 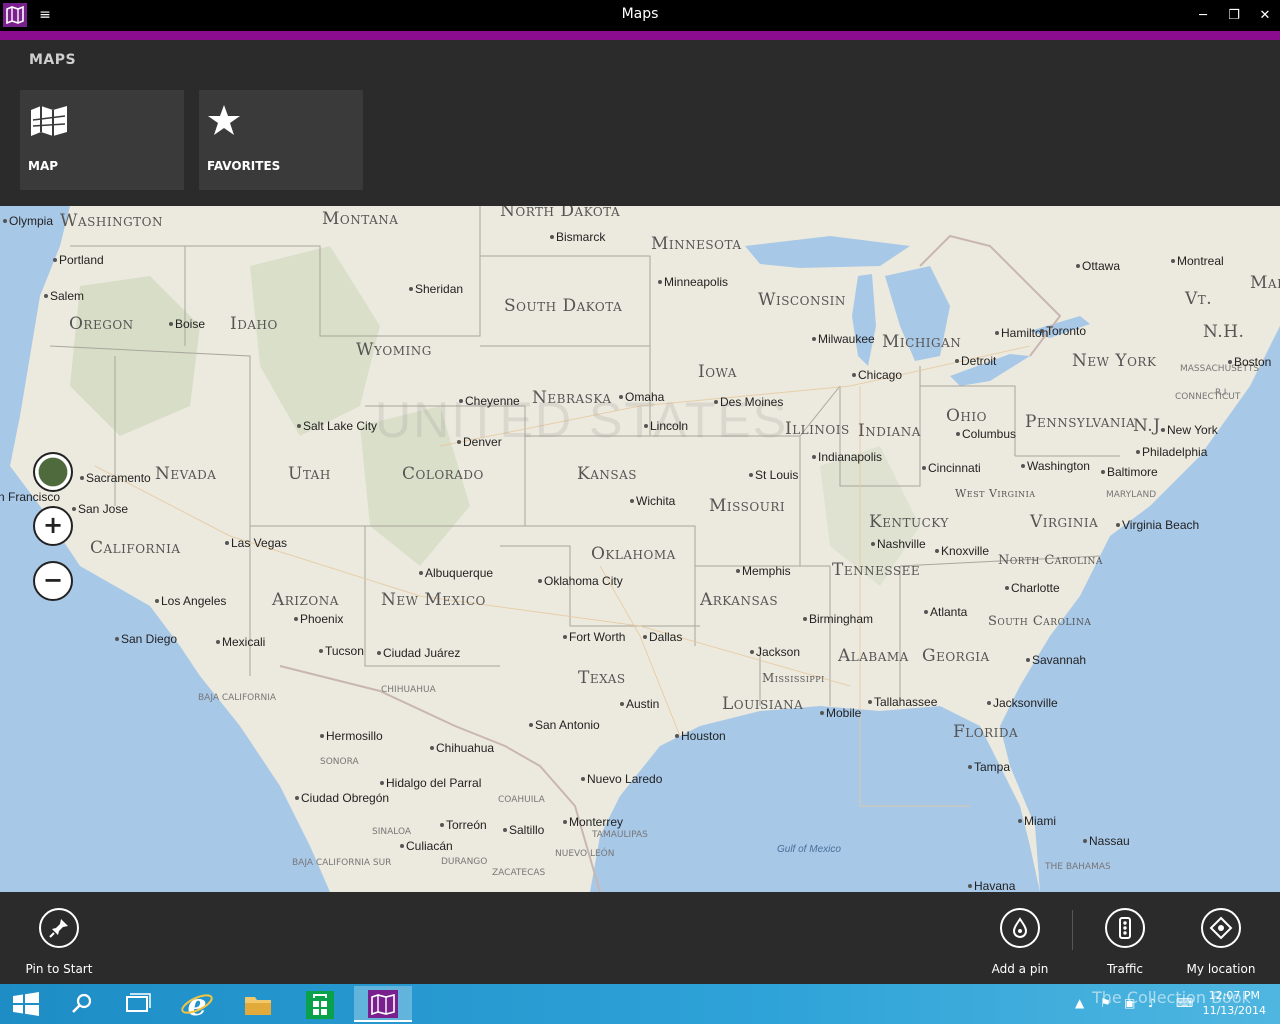 I want to click on city-label-mobile: Mobile, so click(x=843, y=713).